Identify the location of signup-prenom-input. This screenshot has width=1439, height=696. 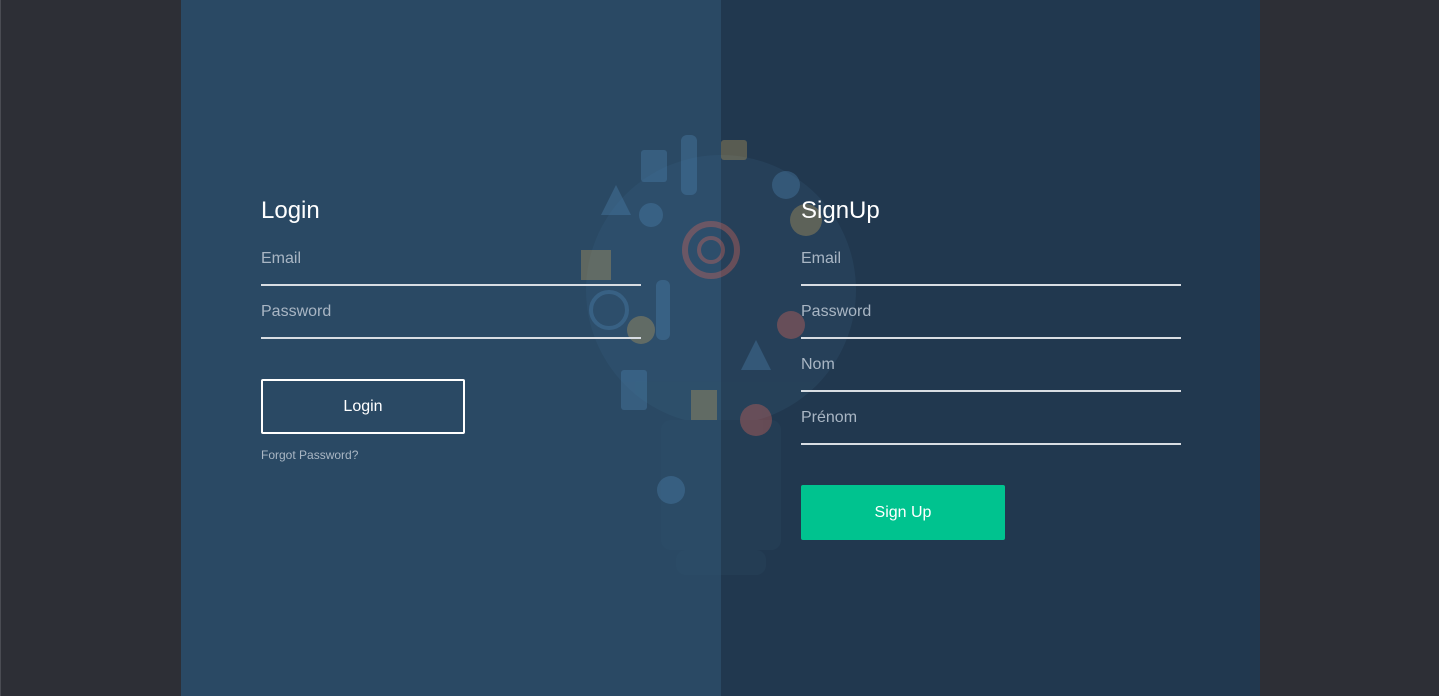
(991, 418).